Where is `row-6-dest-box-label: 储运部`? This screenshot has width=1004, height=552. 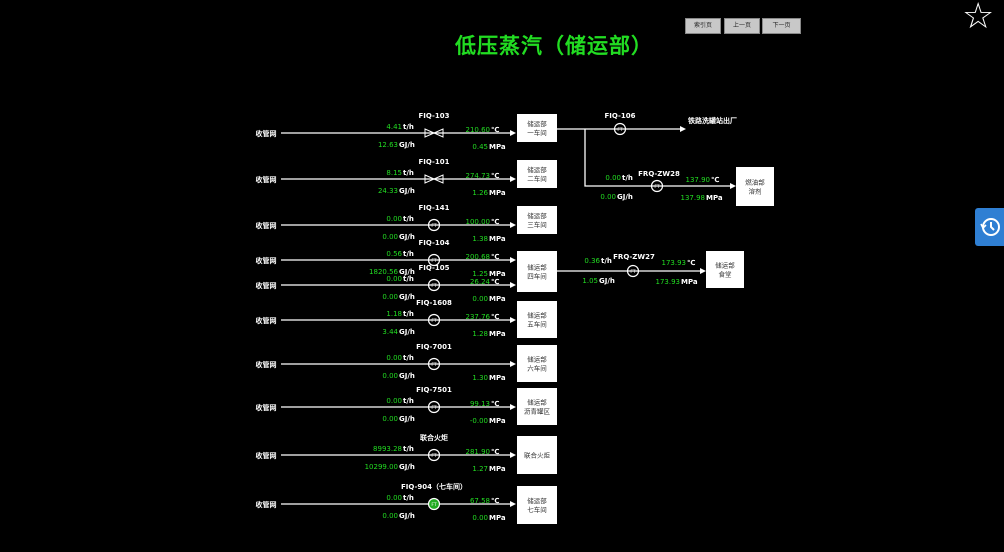 row-6-dest-box-label: 储运部 is located at coordinates (537, 315).